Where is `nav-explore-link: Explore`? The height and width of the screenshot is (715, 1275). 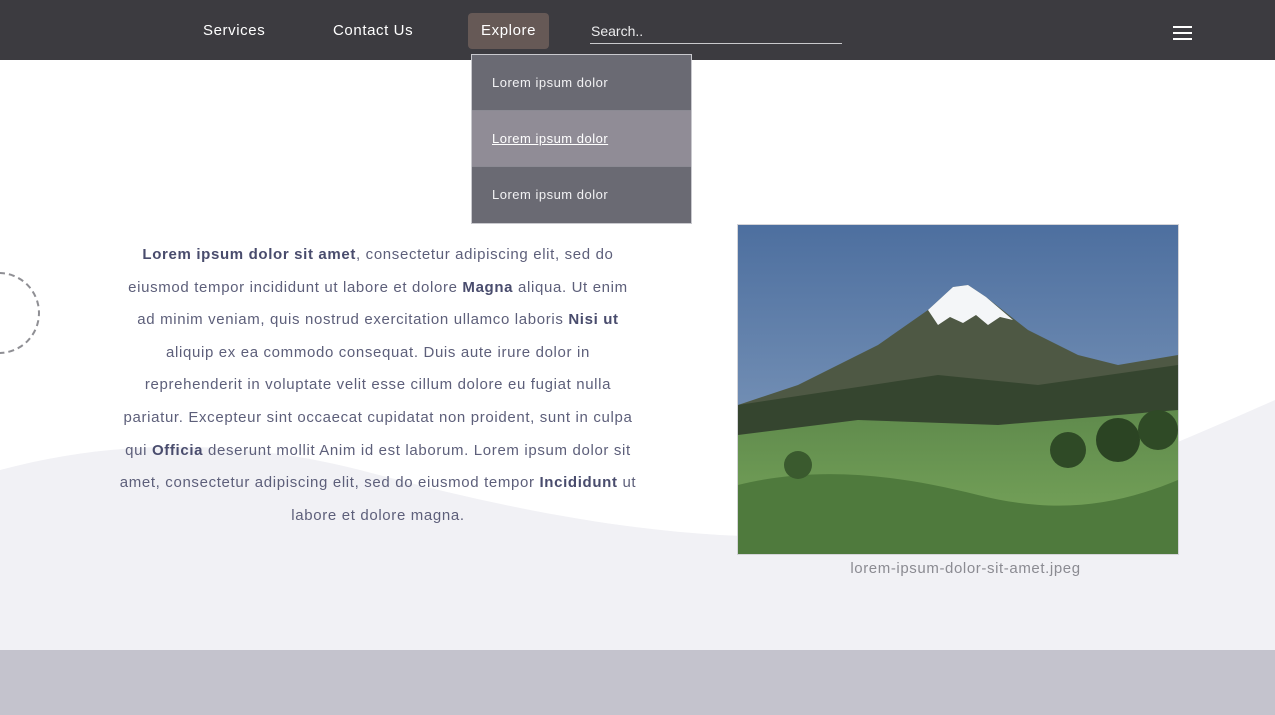
nav-explore-link: Explore is located at coordinates (509, 31).